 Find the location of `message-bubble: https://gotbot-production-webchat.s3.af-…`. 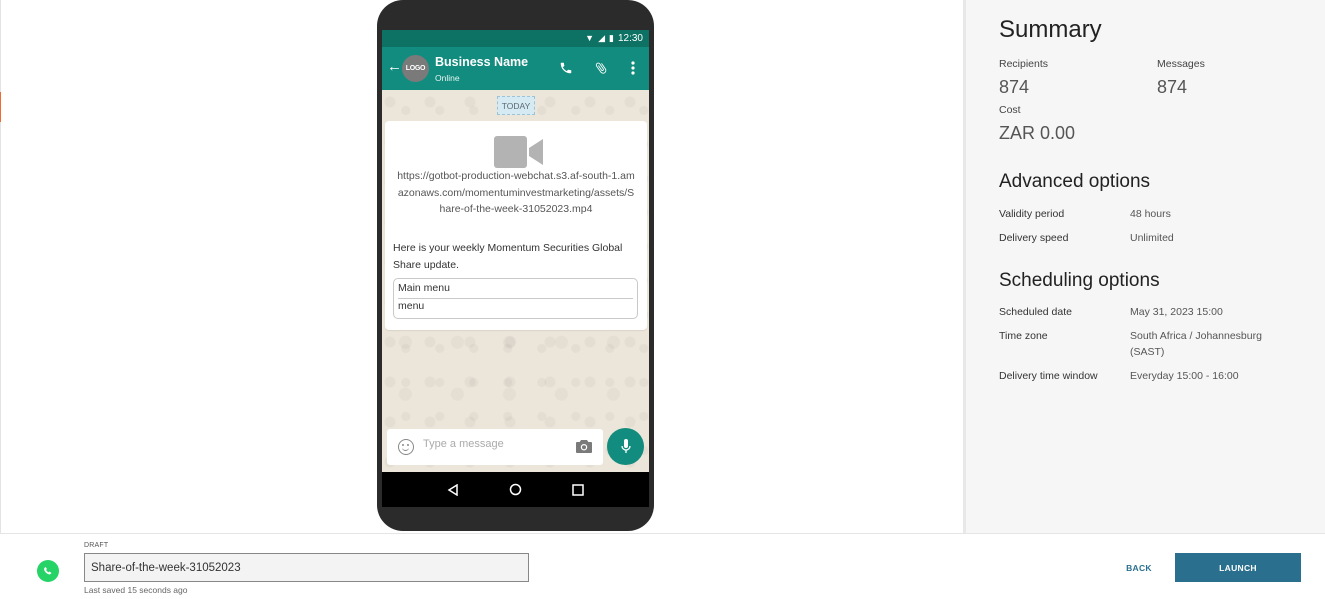

message-bubble: https://gotbot-production-webchat.s3.af-… is located at coordinates (516, 225).